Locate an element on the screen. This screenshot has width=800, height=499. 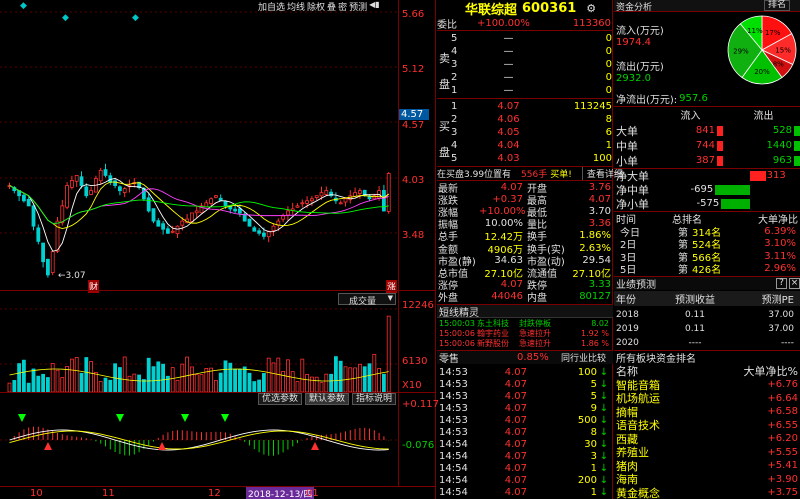
pie-label: 29% is located at coordinates (741, 52).